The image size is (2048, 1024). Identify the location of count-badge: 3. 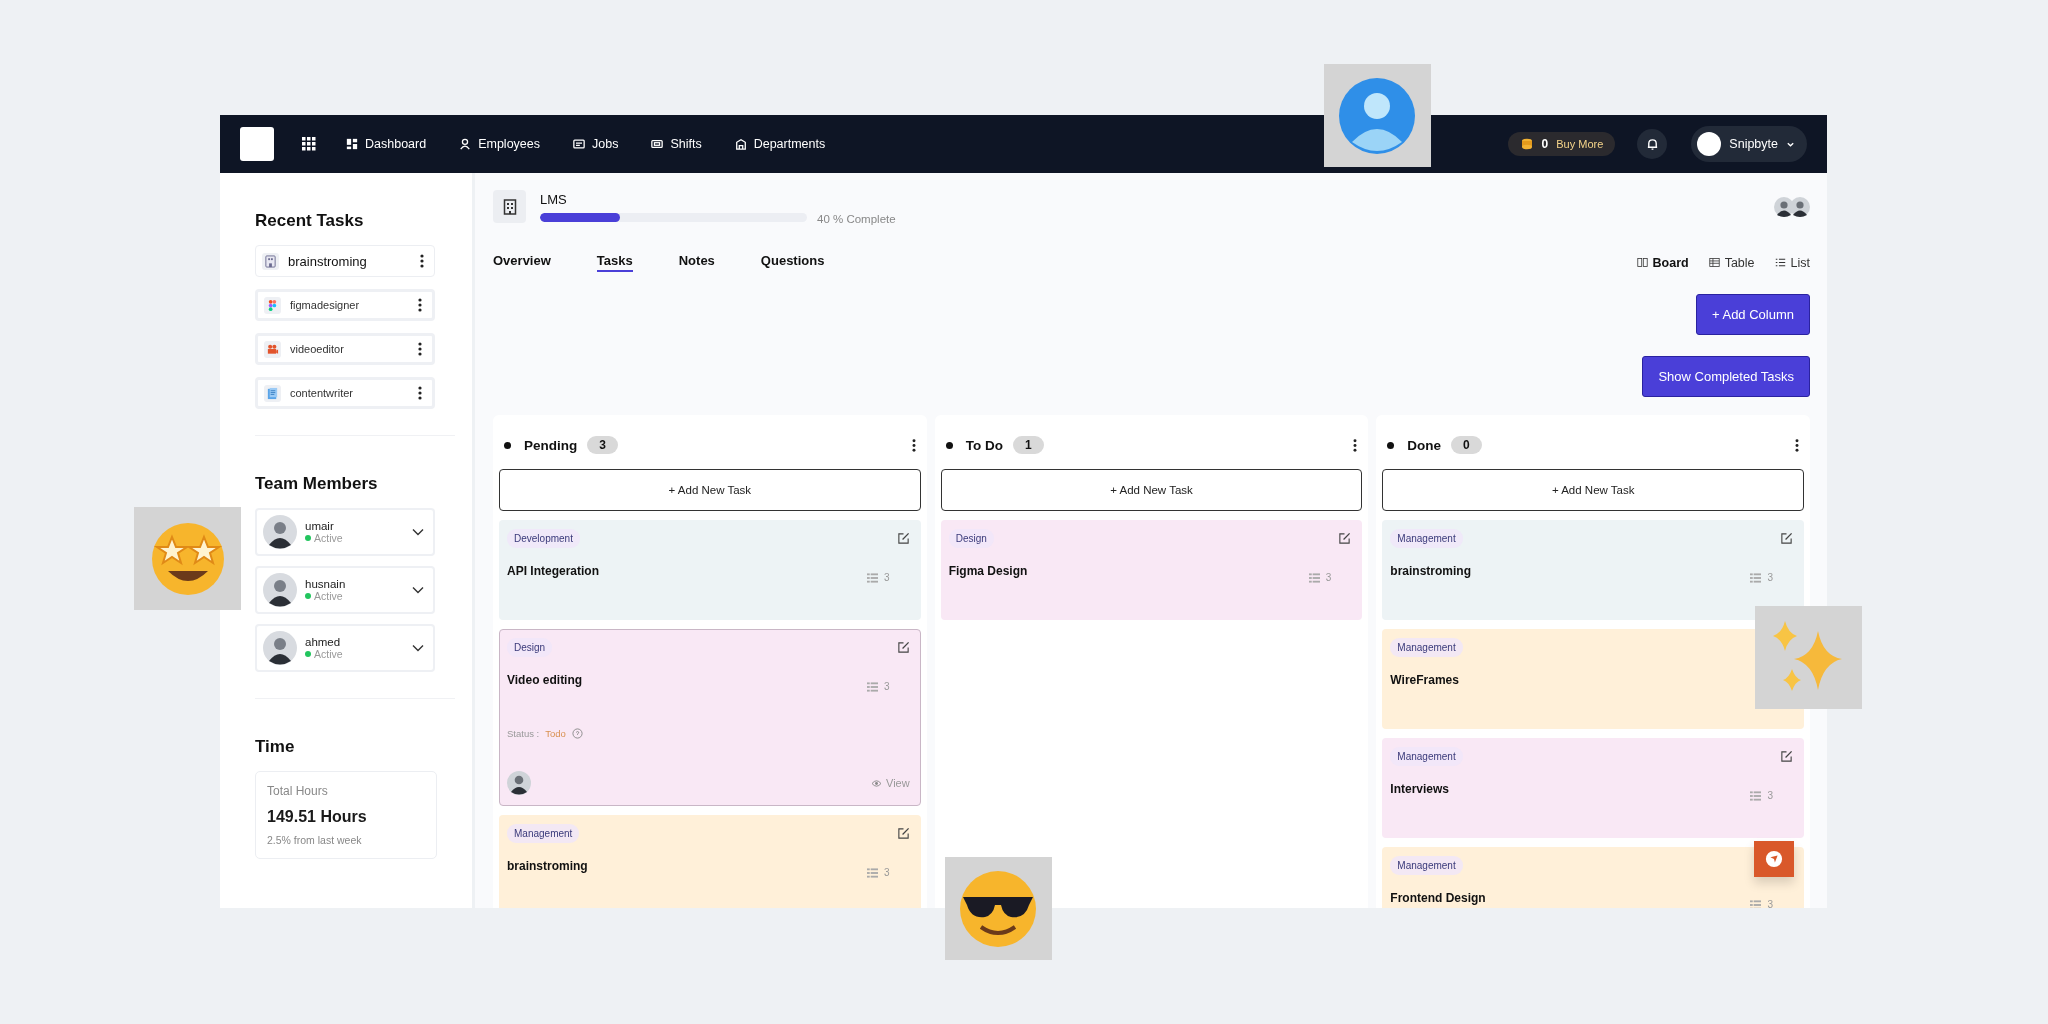
(602, 445).